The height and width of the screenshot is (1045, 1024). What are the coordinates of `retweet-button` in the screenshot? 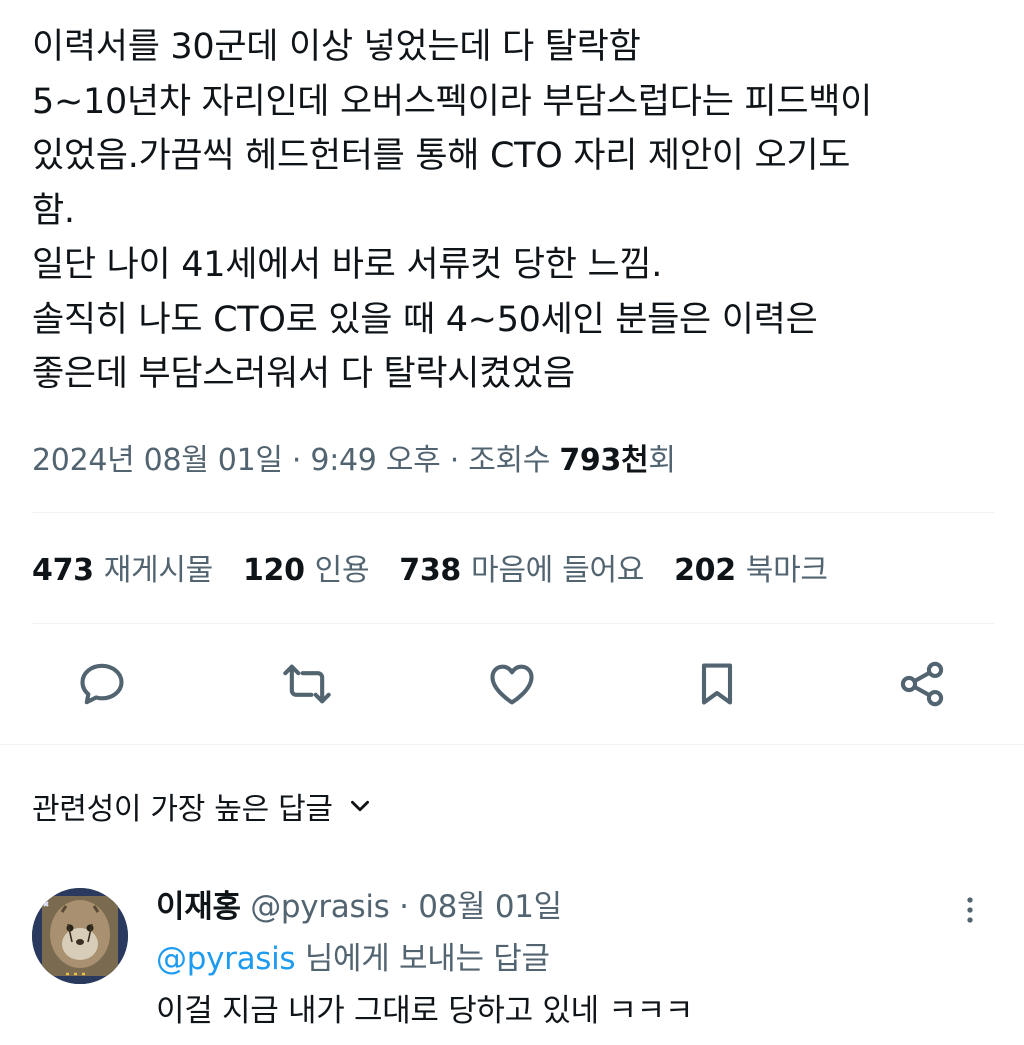 It's located at (307, 684).